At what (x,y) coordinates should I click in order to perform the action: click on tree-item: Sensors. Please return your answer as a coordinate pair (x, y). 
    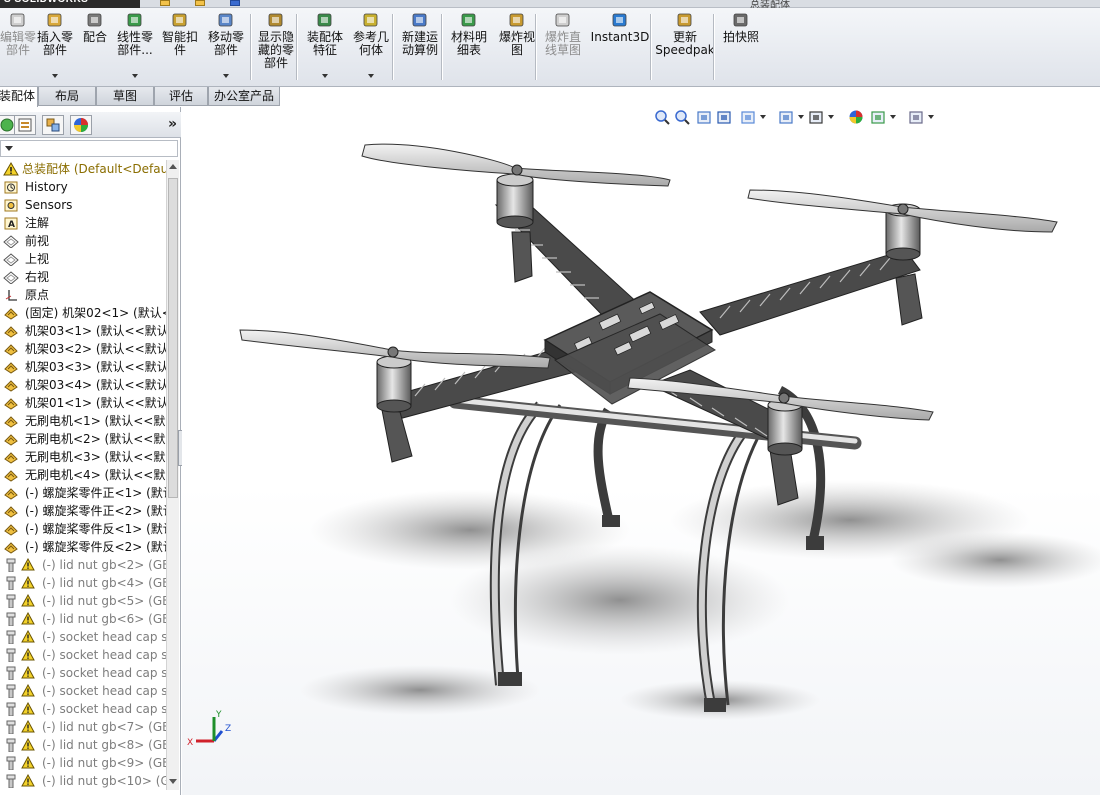
    Looking at the image, I should click on (83, 205).